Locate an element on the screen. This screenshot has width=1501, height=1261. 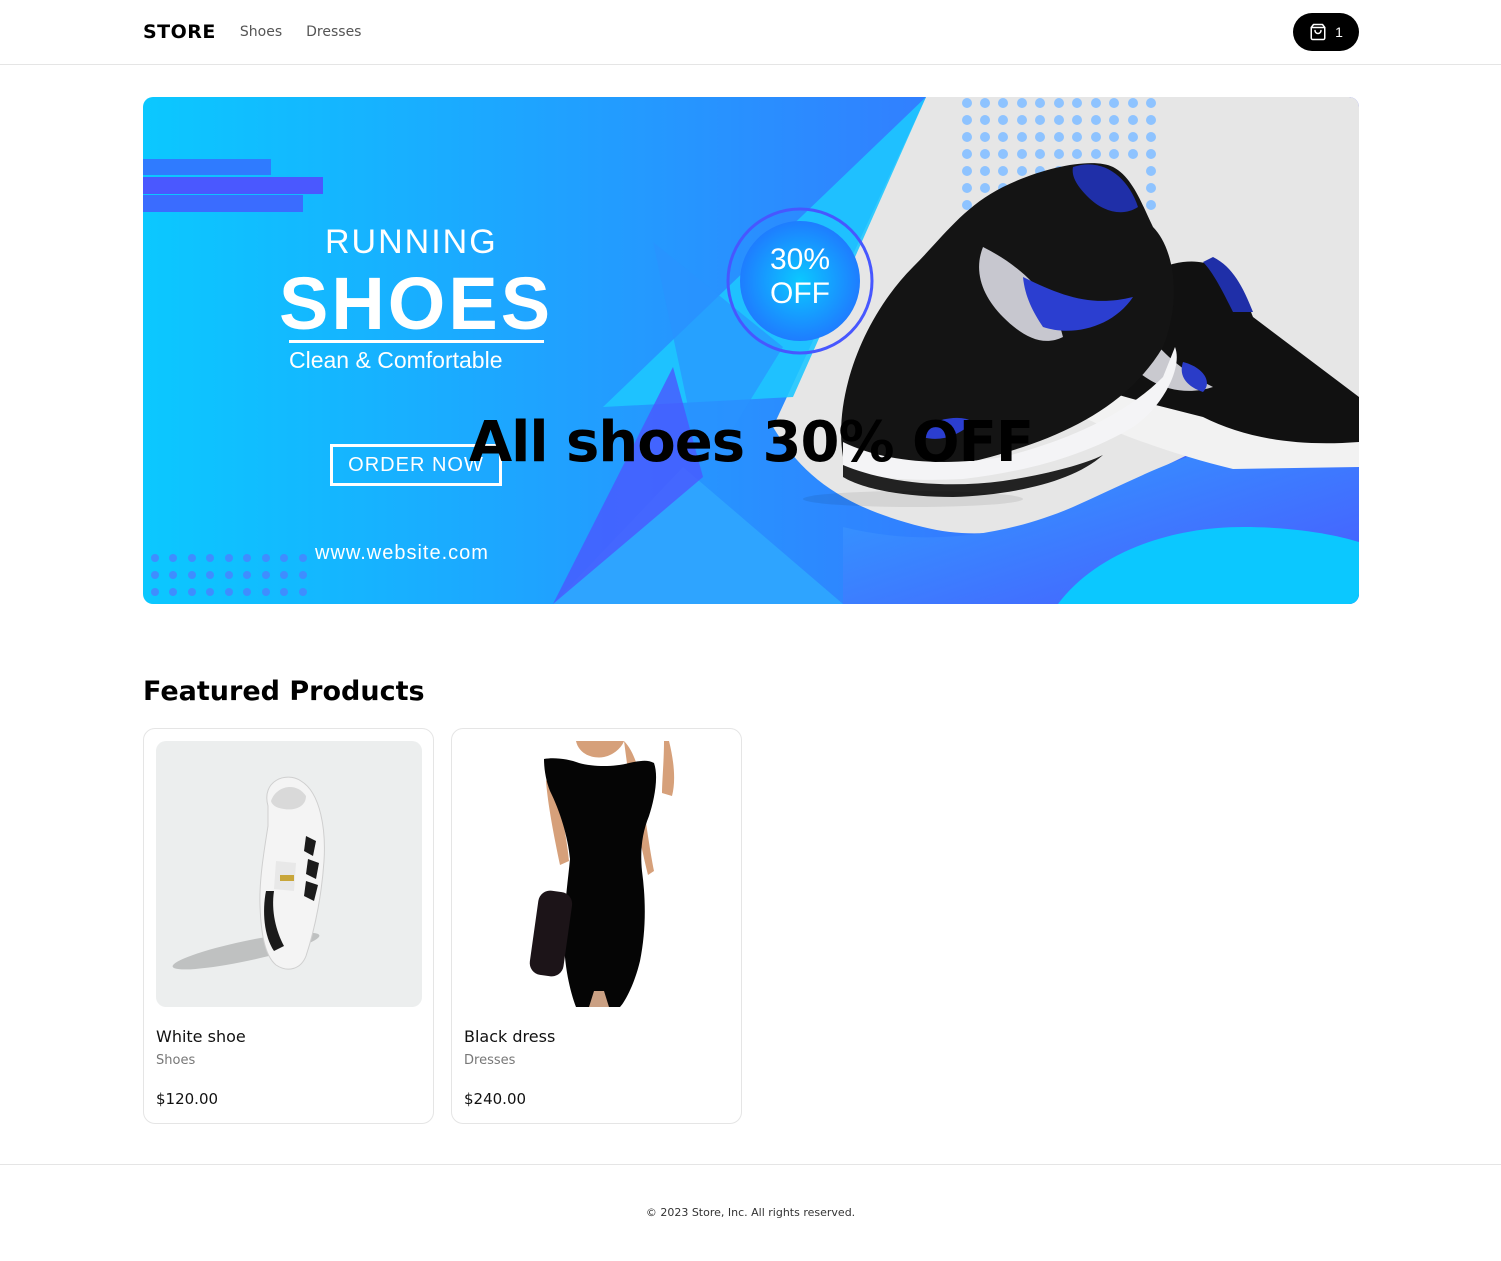
product-image-black-dress is located at coordinates (597, 874).